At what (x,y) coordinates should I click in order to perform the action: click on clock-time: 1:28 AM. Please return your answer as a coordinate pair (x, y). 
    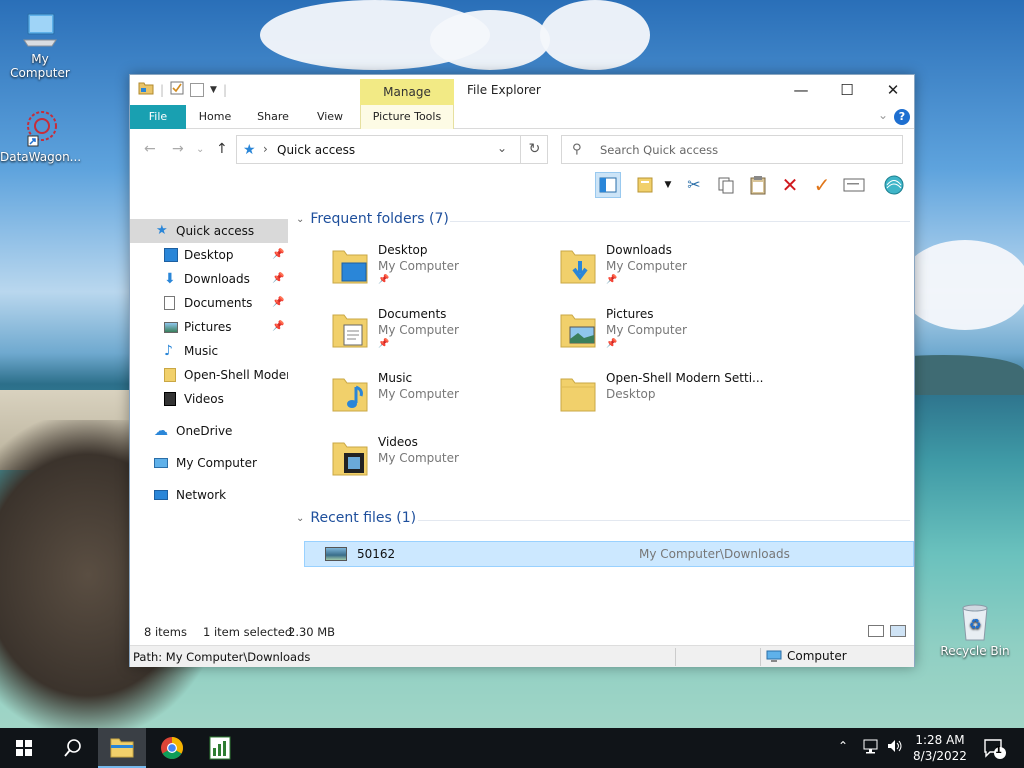
    Looking at the image, I should click on (940, 740).